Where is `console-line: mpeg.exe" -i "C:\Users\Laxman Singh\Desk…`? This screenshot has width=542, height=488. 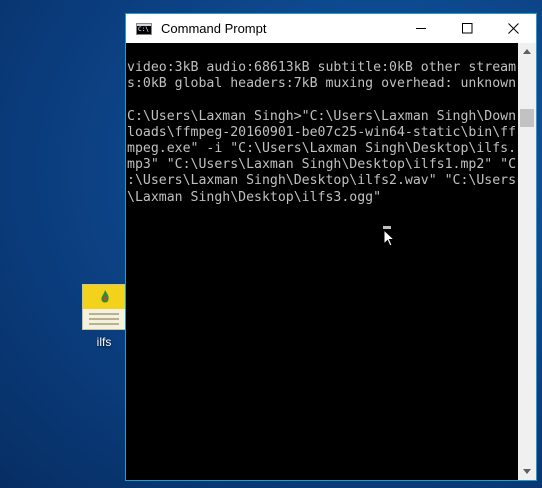 console-line: mpeg.exe" -i "C:\Users\Laxman Singh\Desk… is located at coordinates (322, 149).